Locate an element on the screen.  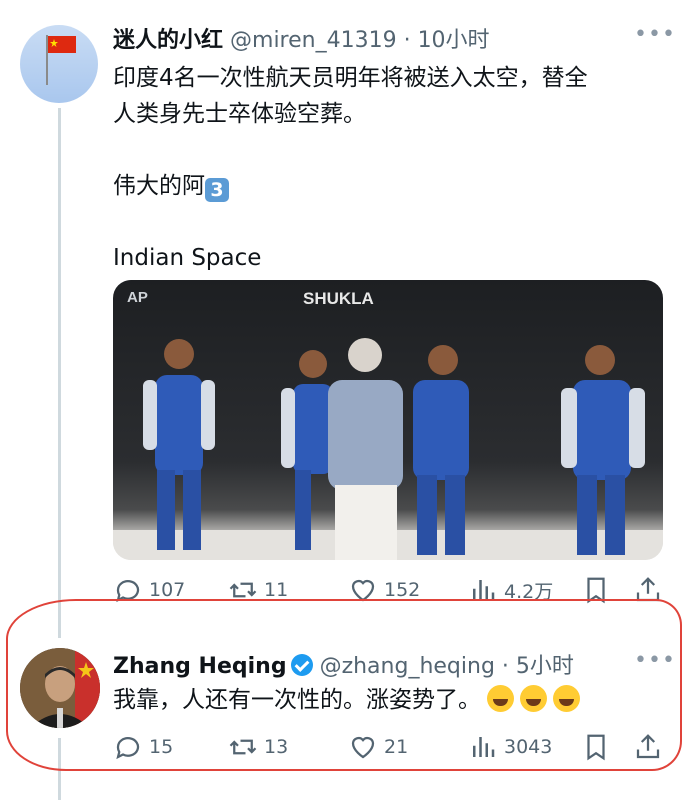
handle-time: @zhang_heqing · 5小时 is located at coordinates (447, 666).